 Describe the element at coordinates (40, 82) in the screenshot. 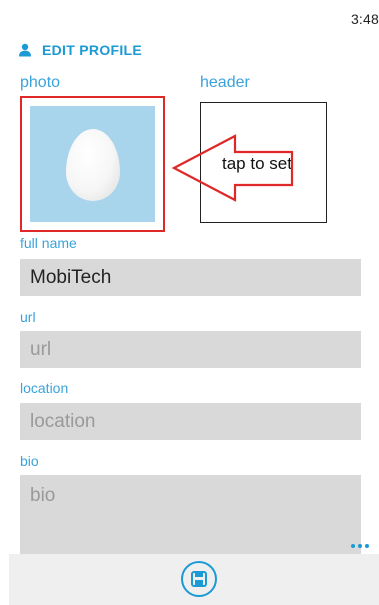

I see `photo-label: photo` at that location.